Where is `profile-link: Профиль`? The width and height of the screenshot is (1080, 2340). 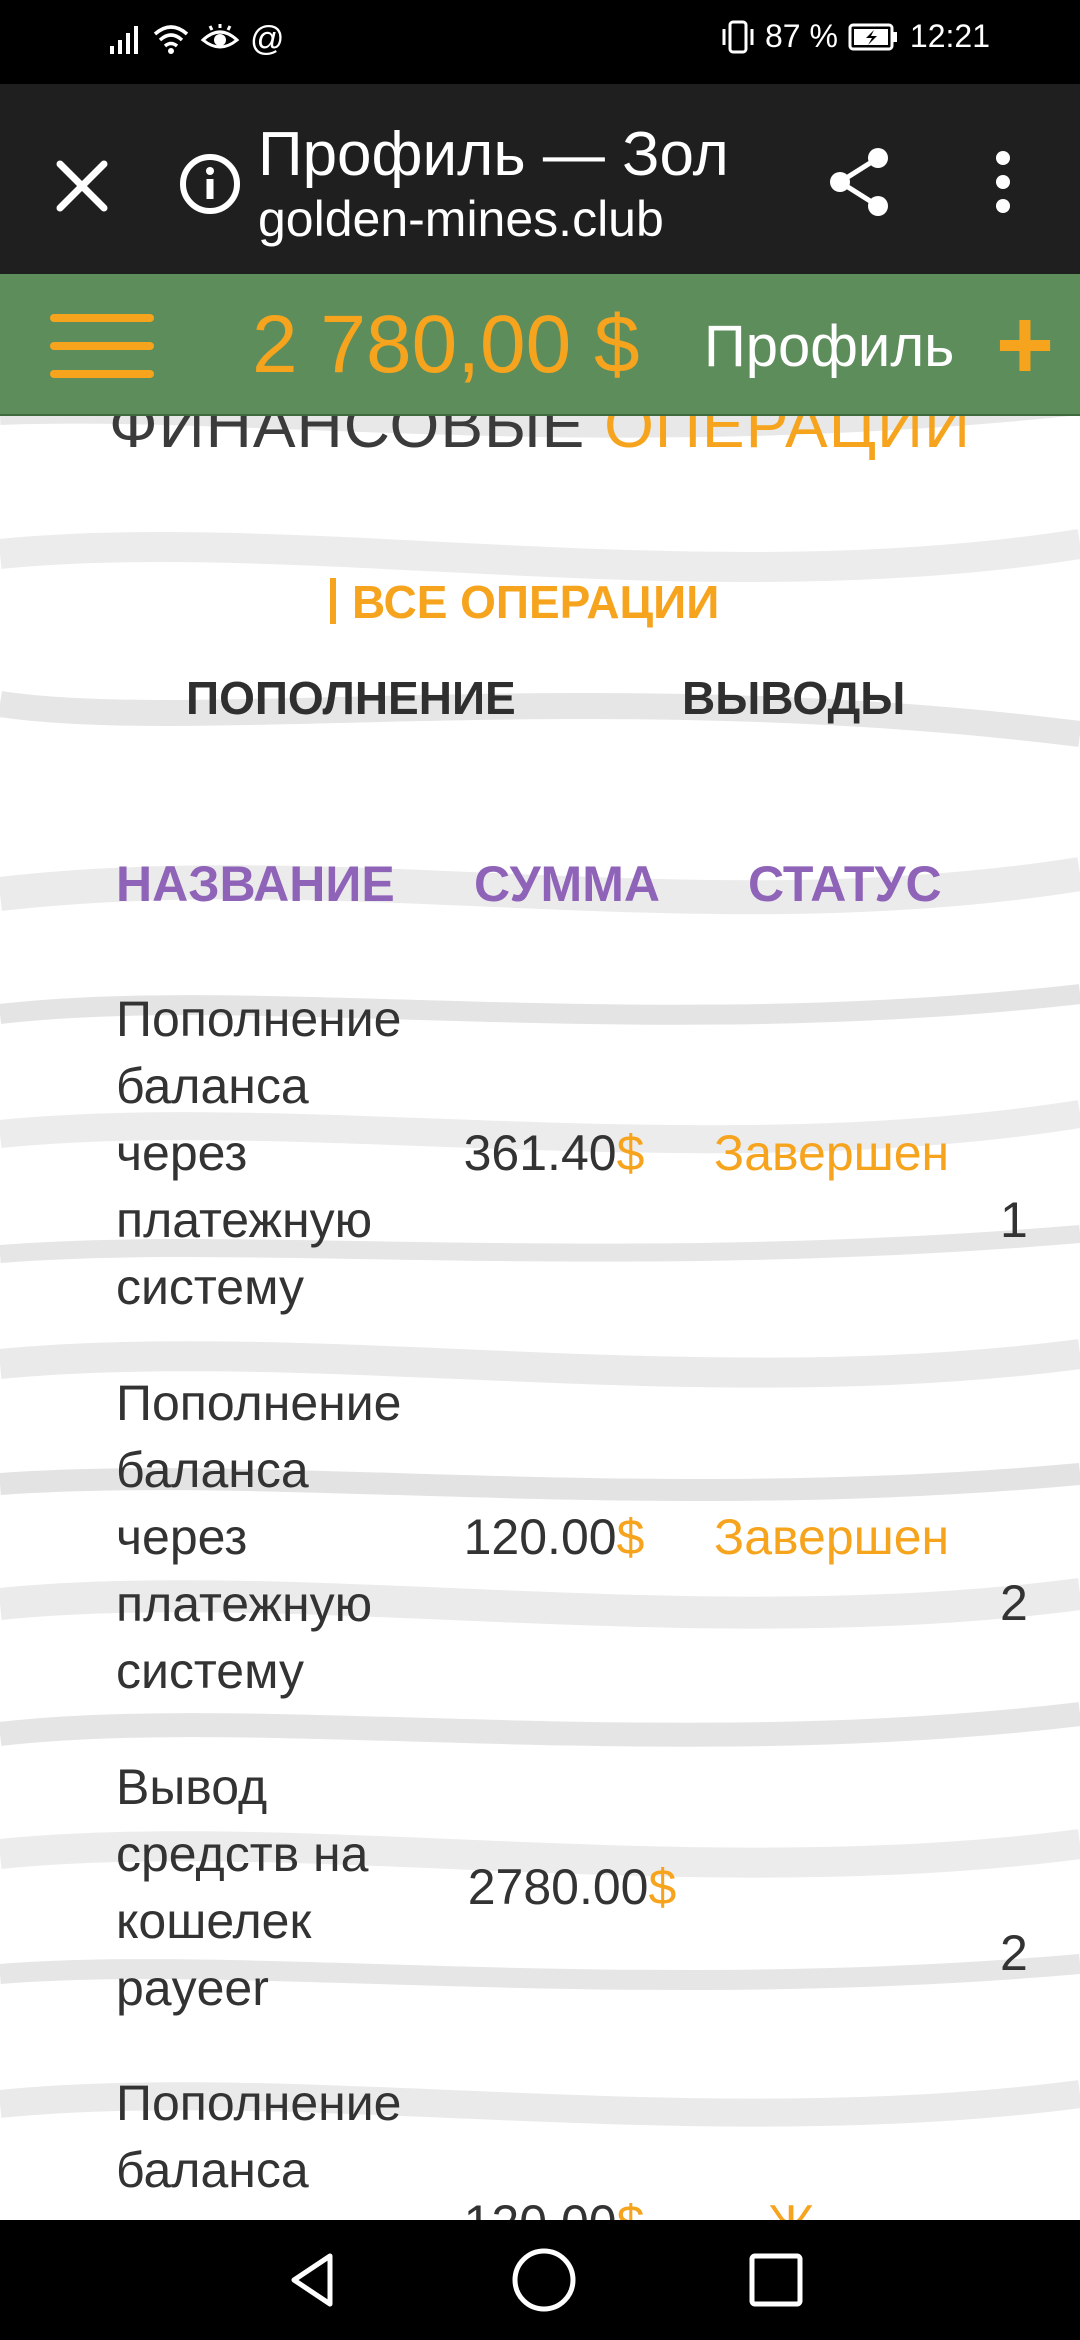 profile-link: Профиль is located at coordinates (829, 347).